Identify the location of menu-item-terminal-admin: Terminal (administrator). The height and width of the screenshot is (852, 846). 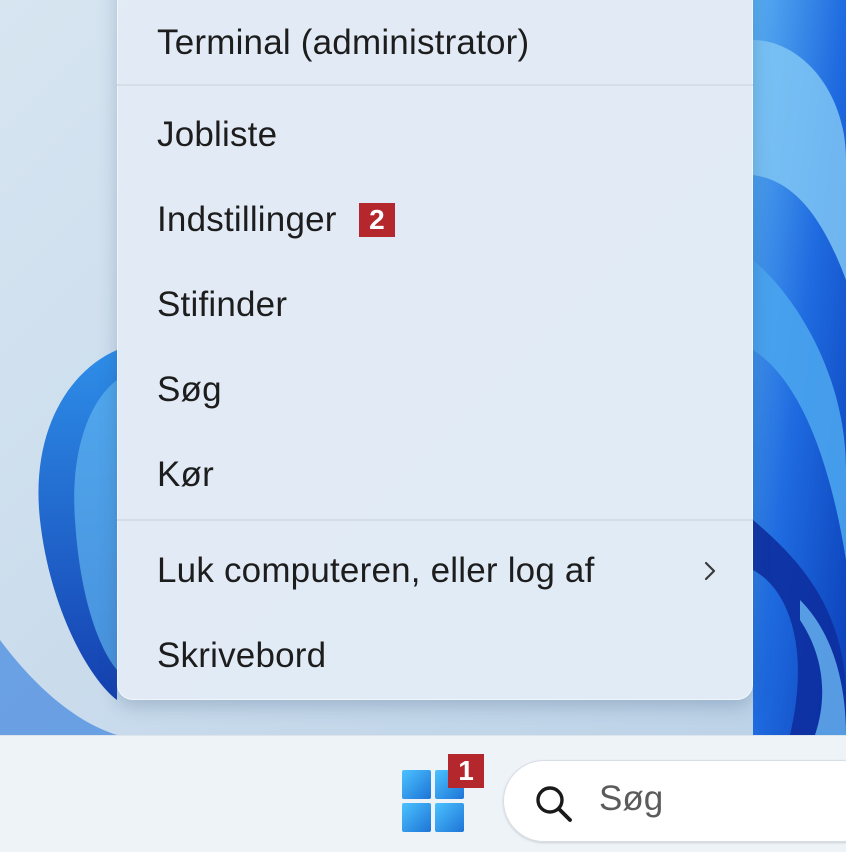
(440, 43).